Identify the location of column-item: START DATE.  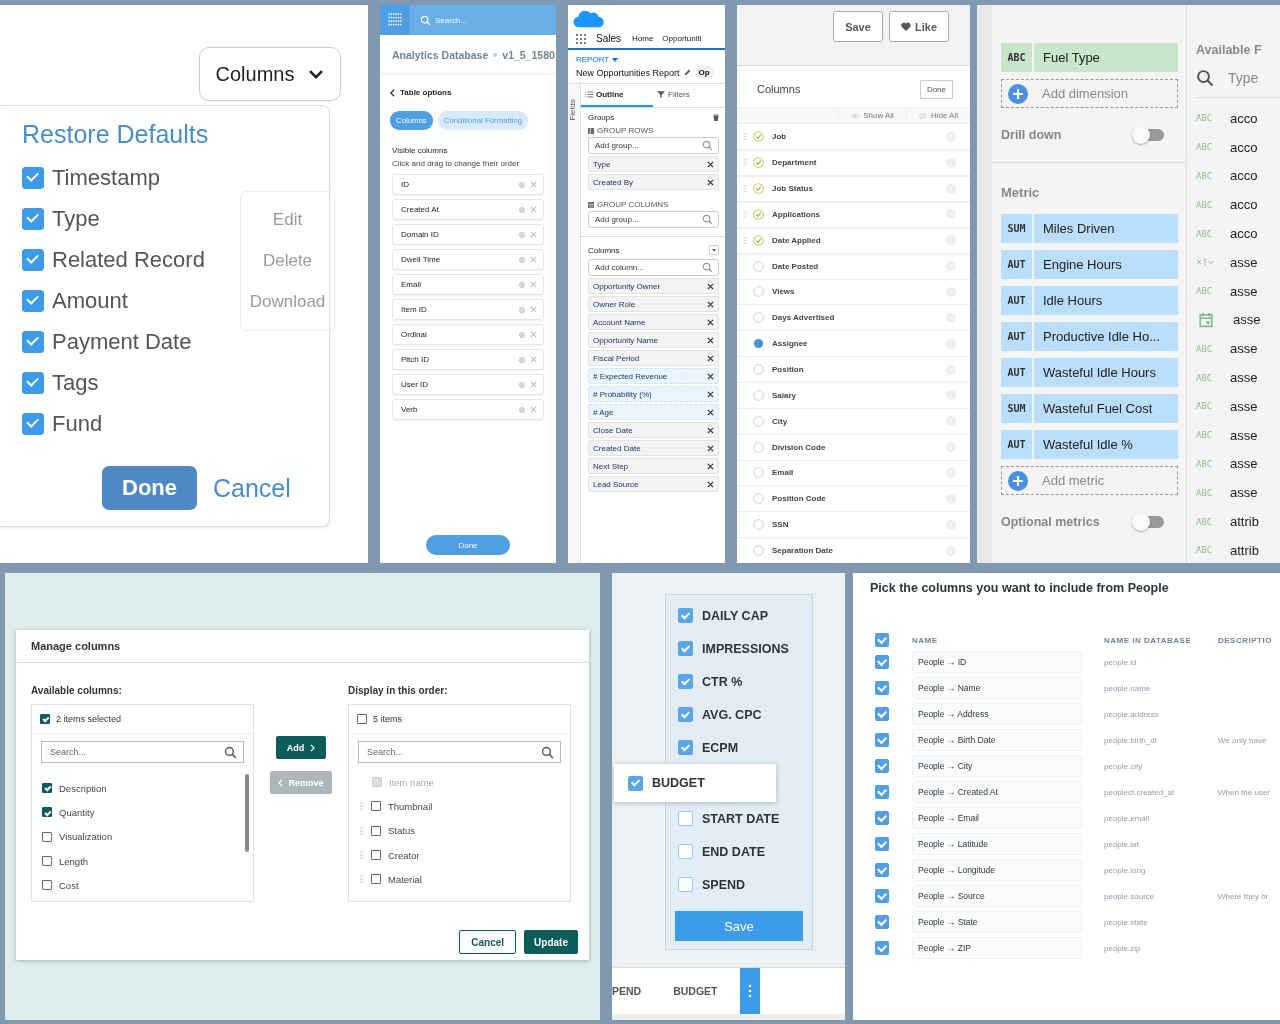
(739, 818).